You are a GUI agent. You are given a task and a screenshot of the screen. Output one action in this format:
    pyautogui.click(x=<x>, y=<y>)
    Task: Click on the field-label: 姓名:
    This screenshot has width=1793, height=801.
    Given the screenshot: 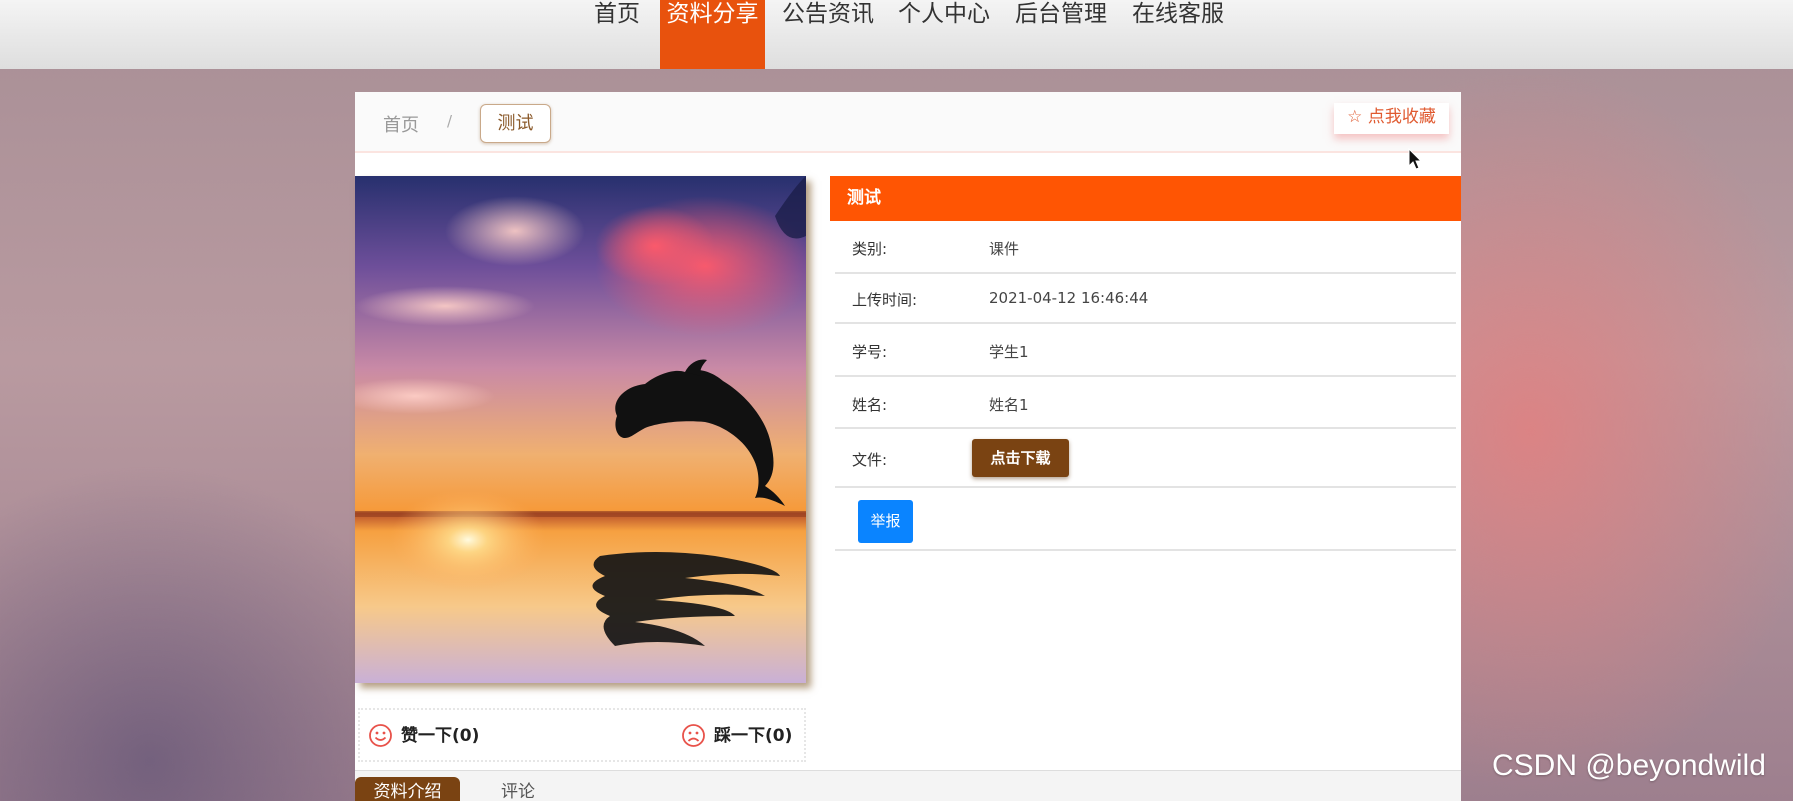 What is the action you would take?
    pyautogui.click(x=870, y=405)
    